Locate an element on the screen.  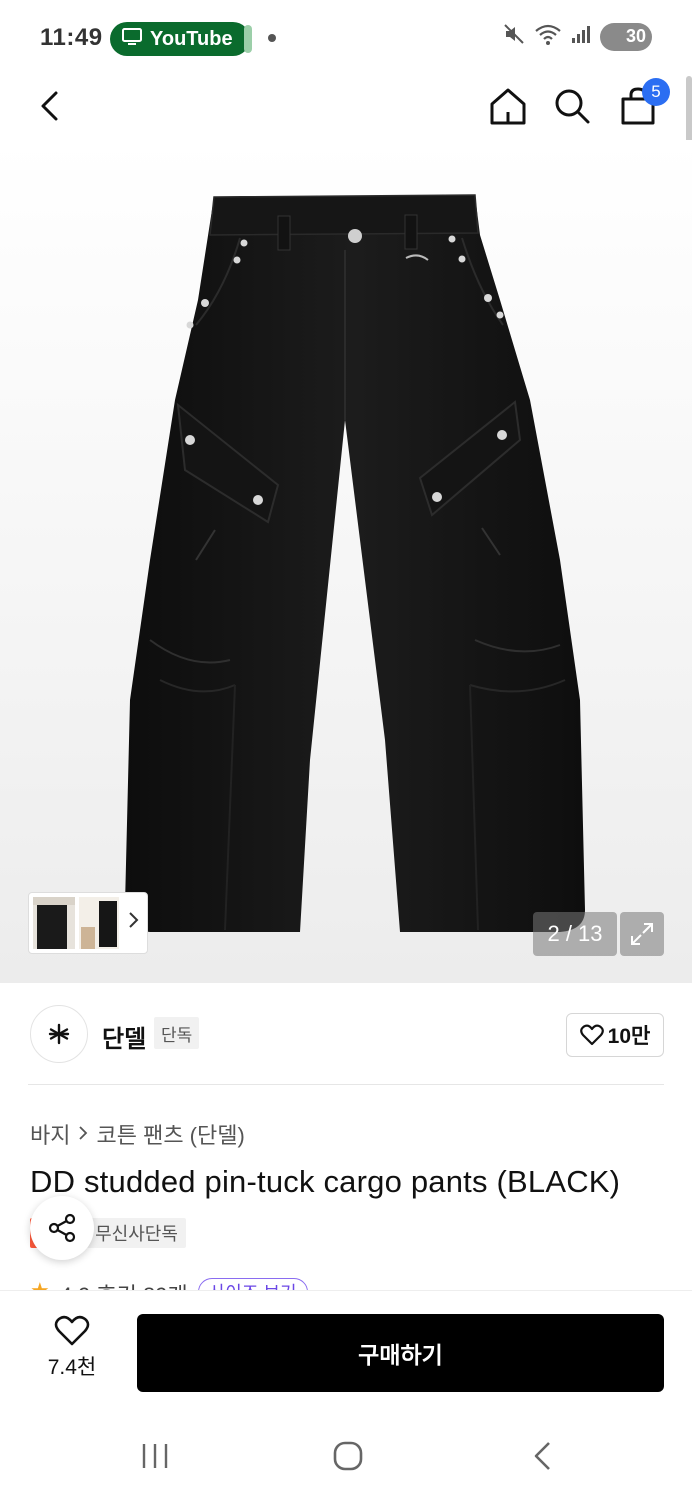
wishlist-count: 7.4천 is located at coordinates (72, 1367).